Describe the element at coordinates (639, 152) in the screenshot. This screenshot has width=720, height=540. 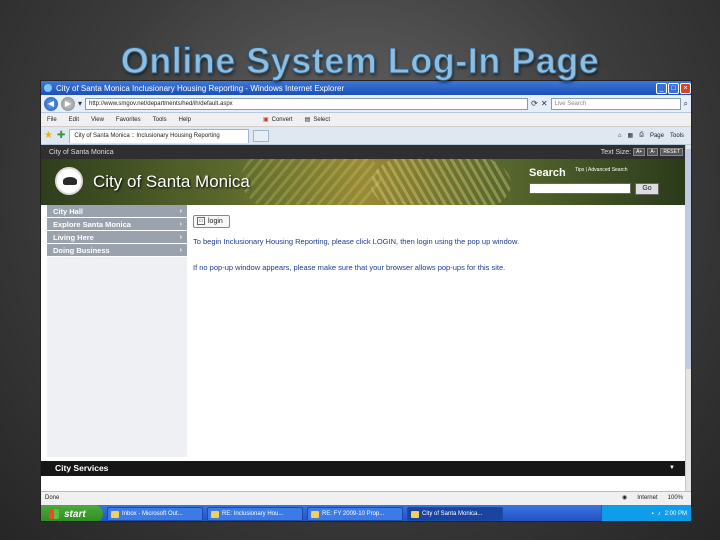
I see `text-size-increase: A+` at that location.